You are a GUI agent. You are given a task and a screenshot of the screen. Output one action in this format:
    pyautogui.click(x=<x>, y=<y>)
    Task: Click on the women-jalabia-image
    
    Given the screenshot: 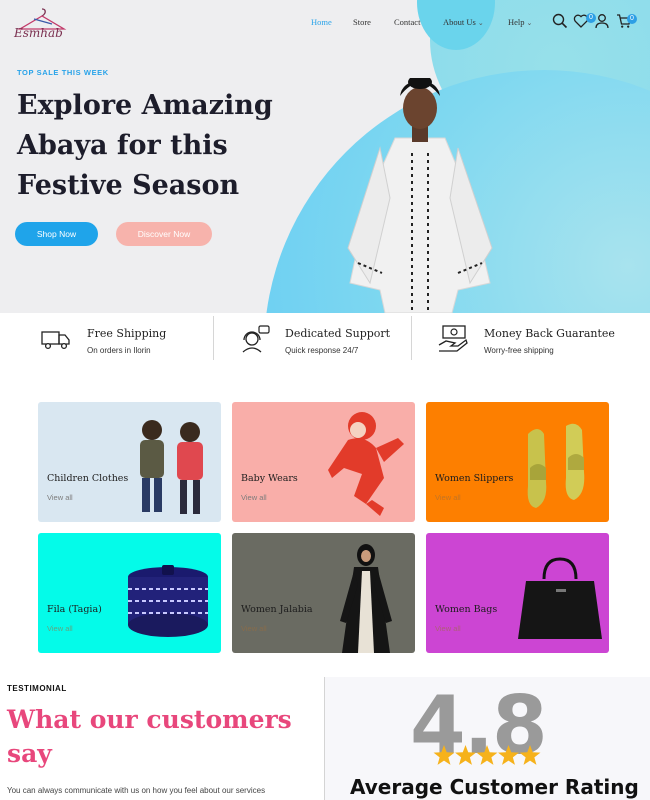 What is the action you would take?
    pyautogui.click(x=366, y=598)
    